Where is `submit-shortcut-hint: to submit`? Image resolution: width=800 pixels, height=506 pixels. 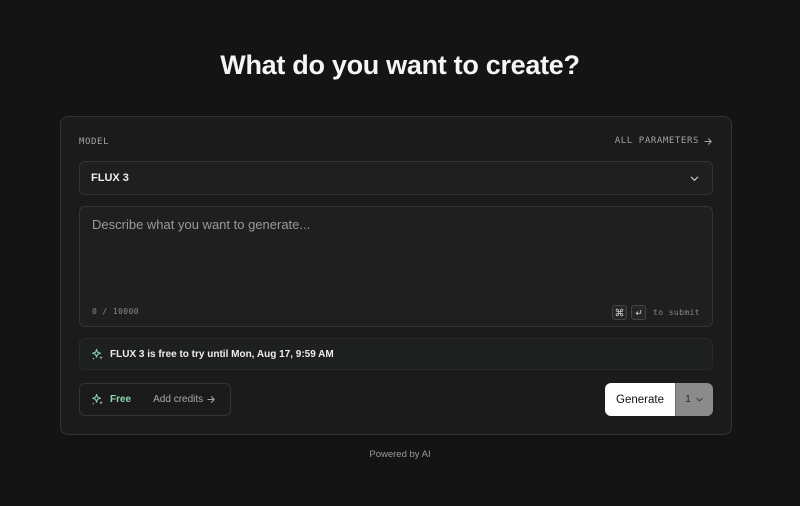
submit-shortcut-hint: to submit is located at coordinates (656, 312).